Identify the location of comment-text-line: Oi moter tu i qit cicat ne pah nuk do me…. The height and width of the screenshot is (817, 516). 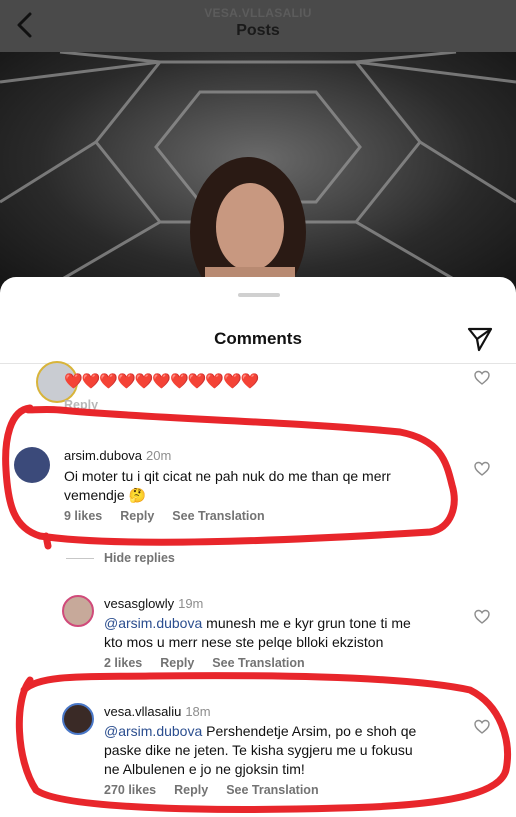
(227, 476).